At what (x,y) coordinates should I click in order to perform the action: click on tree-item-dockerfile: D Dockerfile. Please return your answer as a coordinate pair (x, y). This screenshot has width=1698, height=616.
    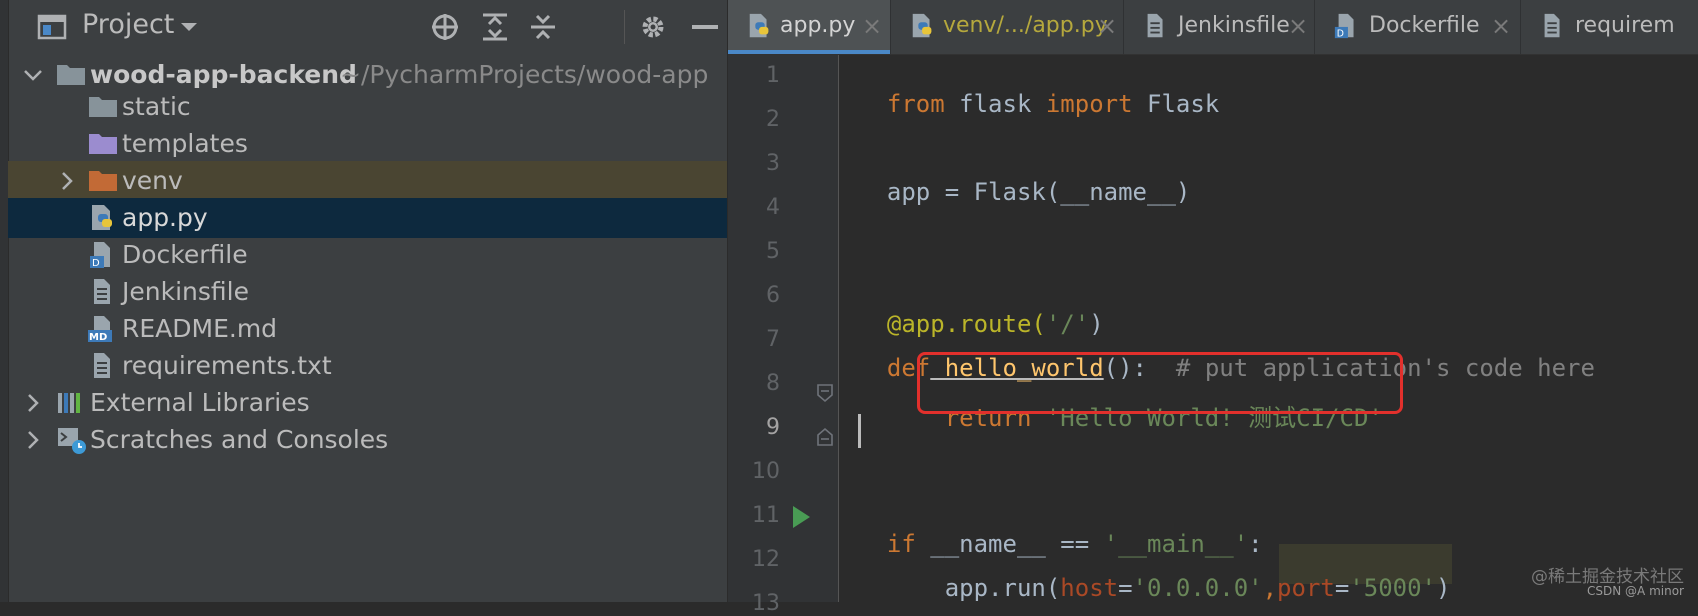
    Looking at the image, I should click on (367, 255).